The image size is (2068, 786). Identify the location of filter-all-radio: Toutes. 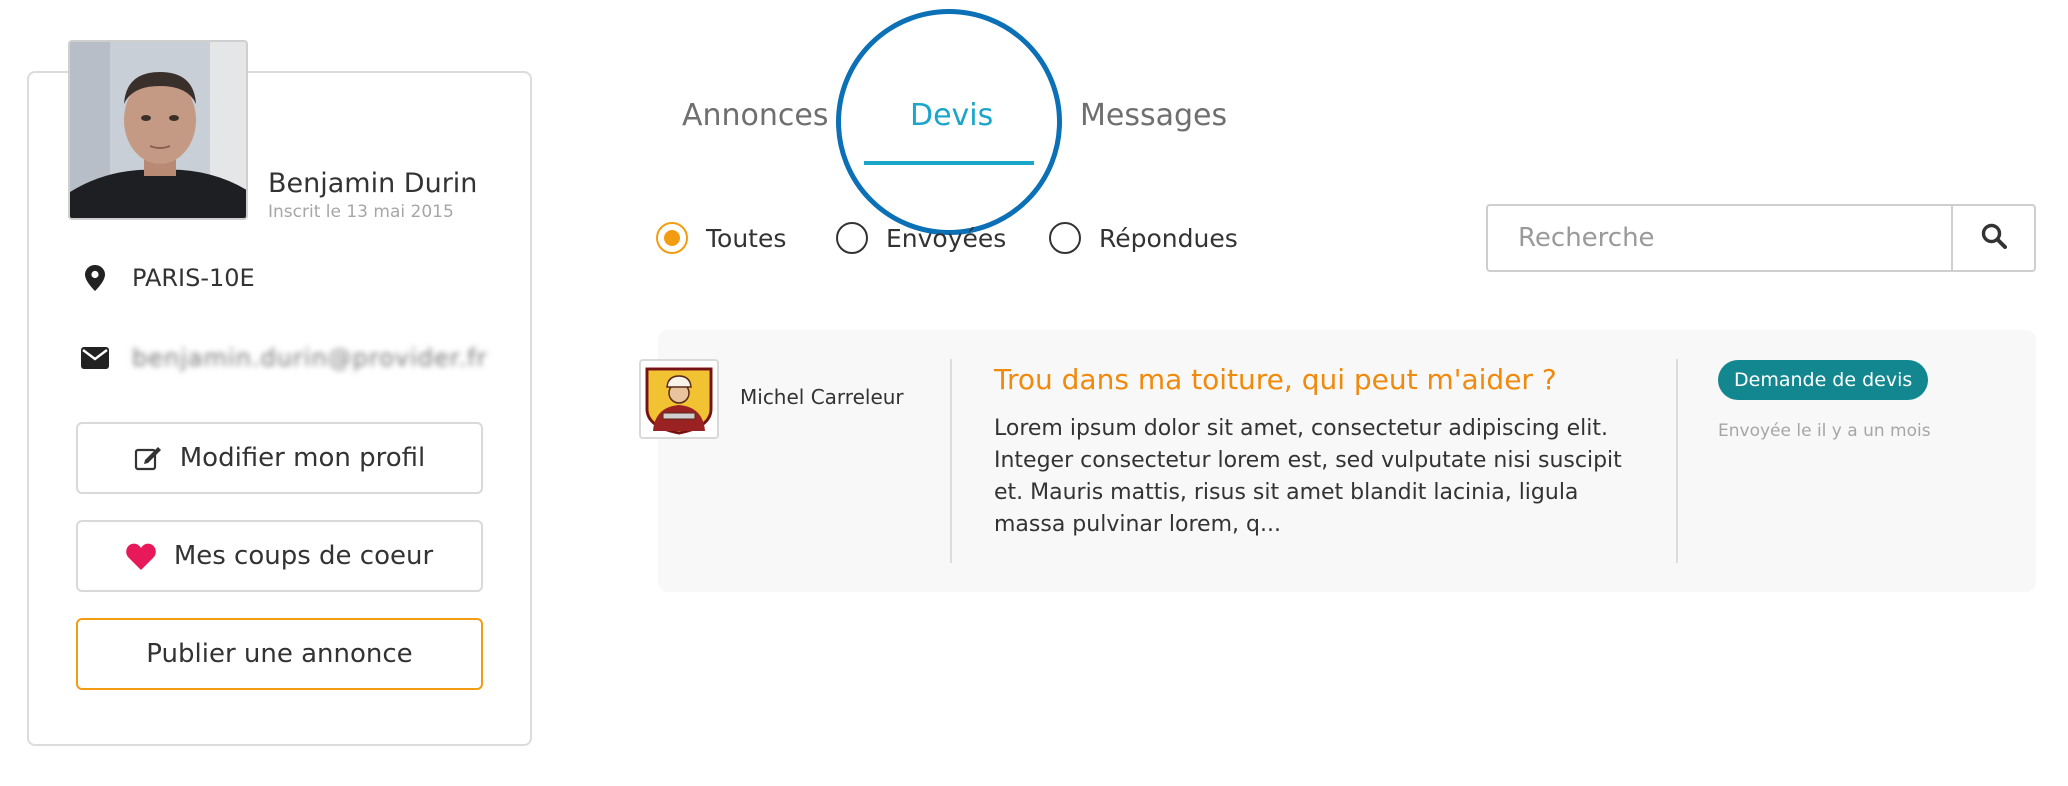
(721, 238).